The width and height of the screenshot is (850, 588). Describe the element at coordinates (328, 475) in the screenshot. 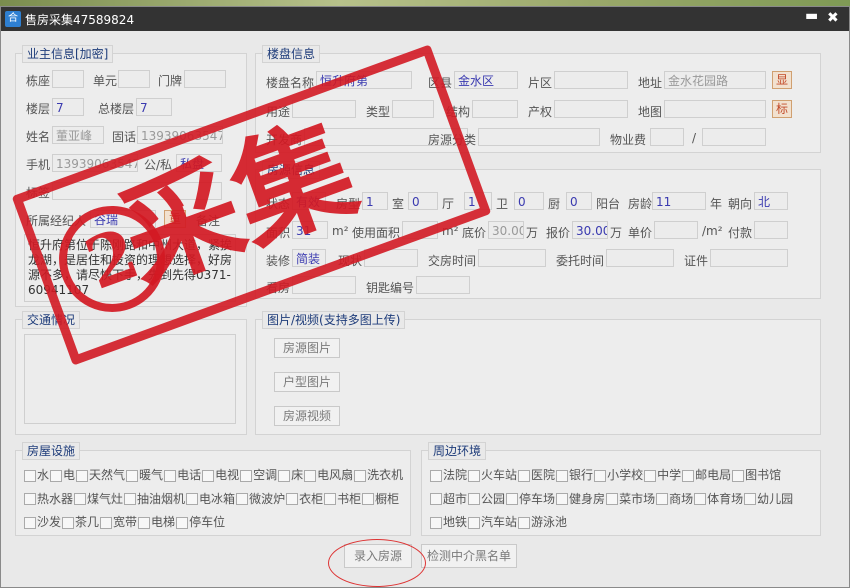

I see `facility-checkbox-8: 电风扇` at that location.